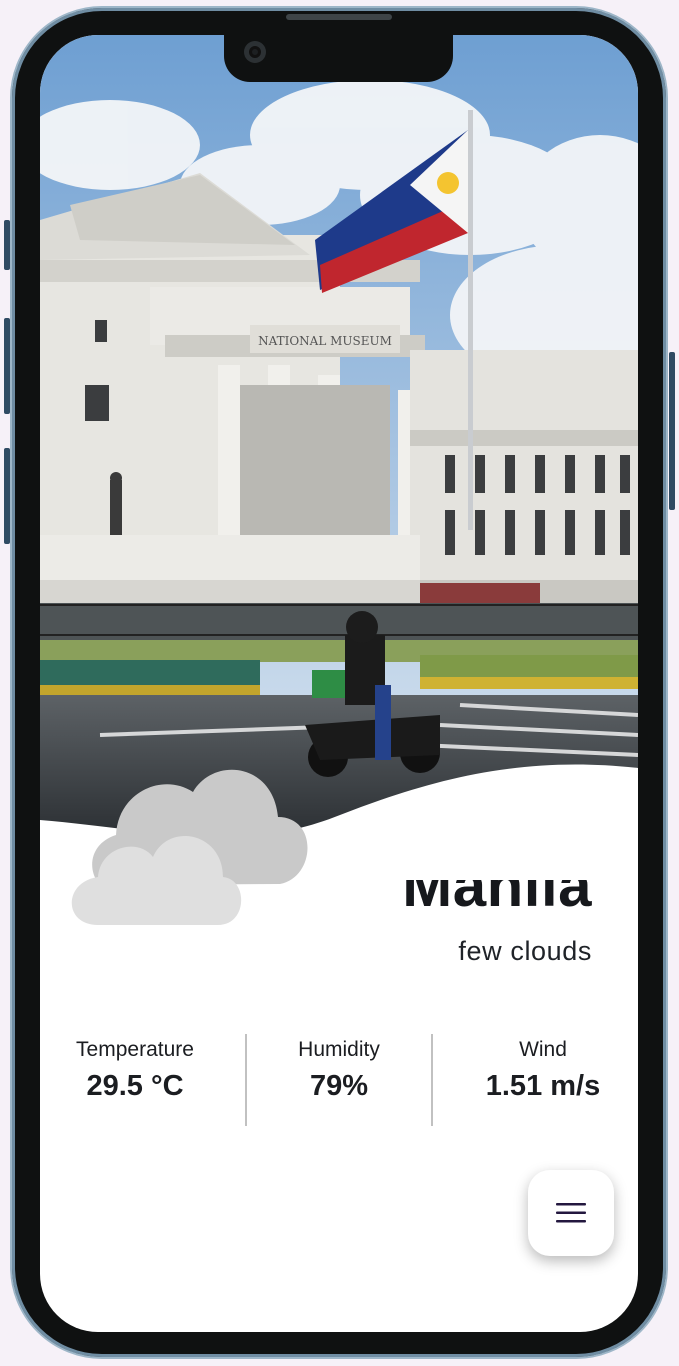 The image size is (679, 1366). Describe the element at coordinates (325, 341) in the screenshot. I see `museum-sign-text: NATIONAL MUSEUM` at that location.